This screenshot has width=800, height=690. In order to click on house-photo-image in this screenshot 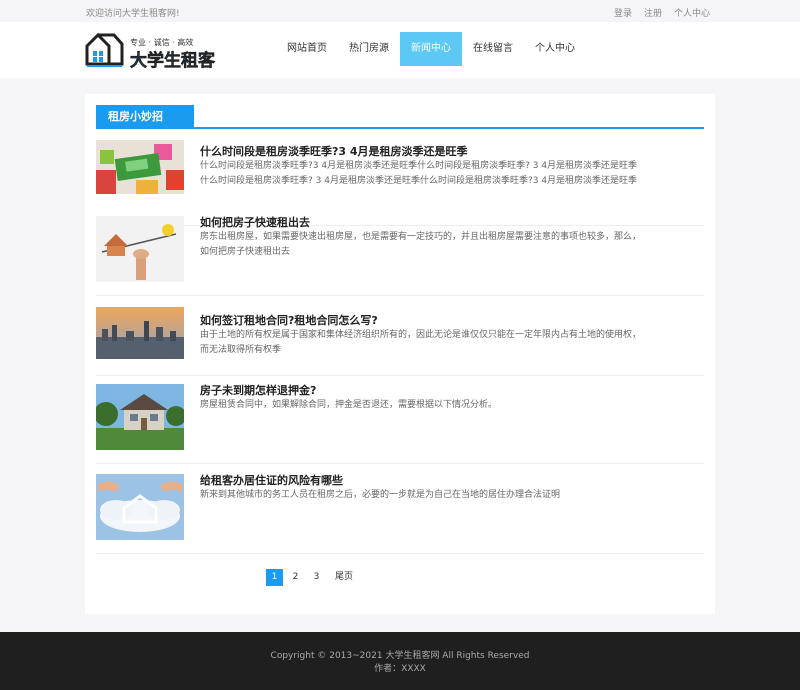, I will do `click(140, 417)`.